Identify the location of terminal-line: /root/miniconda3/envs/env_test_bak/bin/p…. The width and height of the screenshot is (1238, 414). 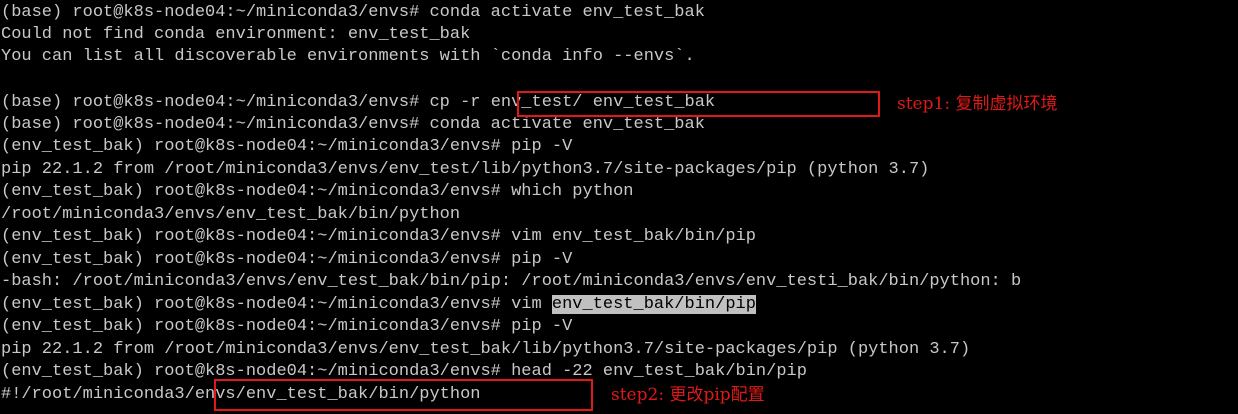
(231, 214).